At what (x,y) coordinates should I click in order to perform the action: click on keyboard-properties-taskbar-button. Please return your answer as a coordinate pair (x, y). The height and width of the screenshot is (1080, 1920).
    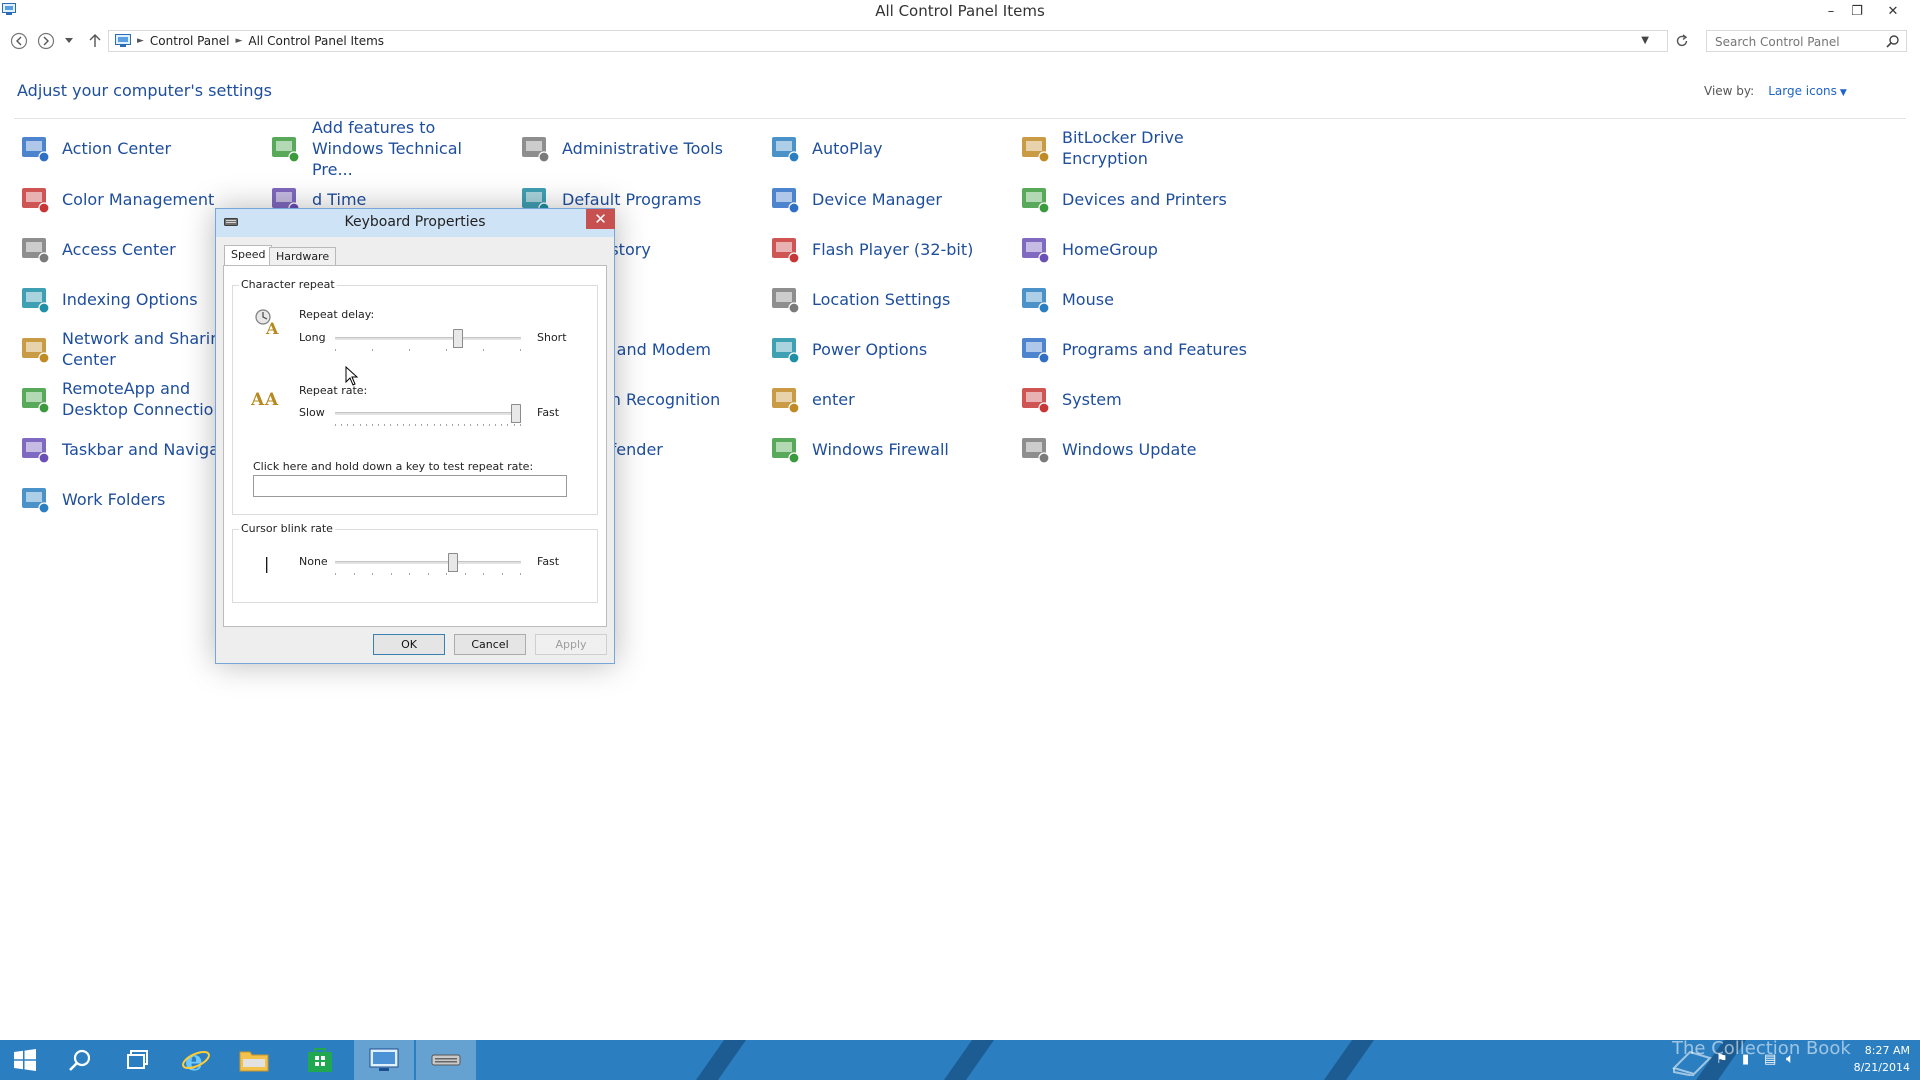
    Looking at the image, I should click on (446, 1060).